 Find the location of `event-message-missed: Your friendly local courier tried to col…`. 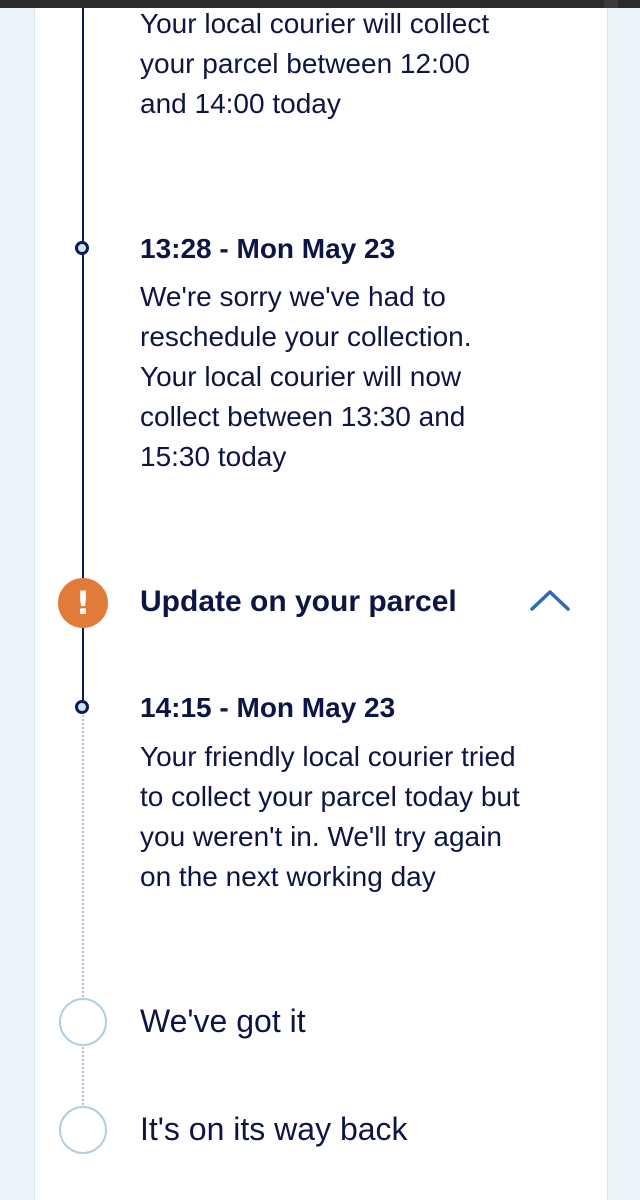

event-message-missed: Your friendly local courier tried to col… is located at coordinates (330, 816).